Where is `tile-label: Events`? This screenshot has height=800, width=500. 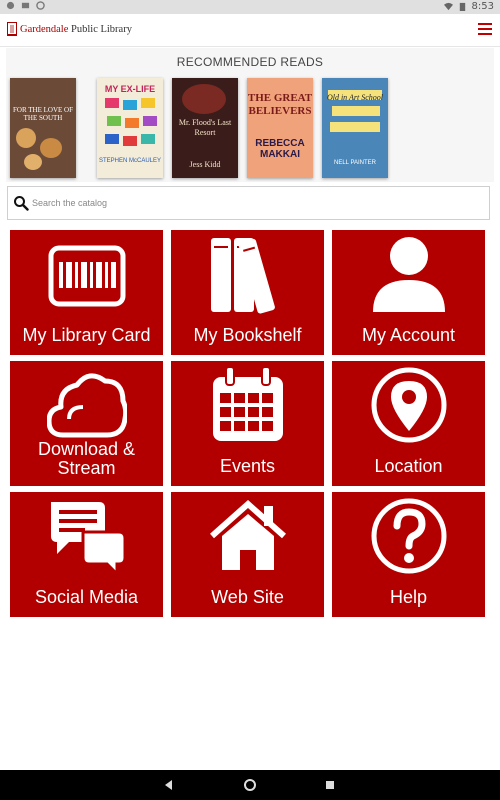
tile-label: Events is located at coordinates (247, 466).